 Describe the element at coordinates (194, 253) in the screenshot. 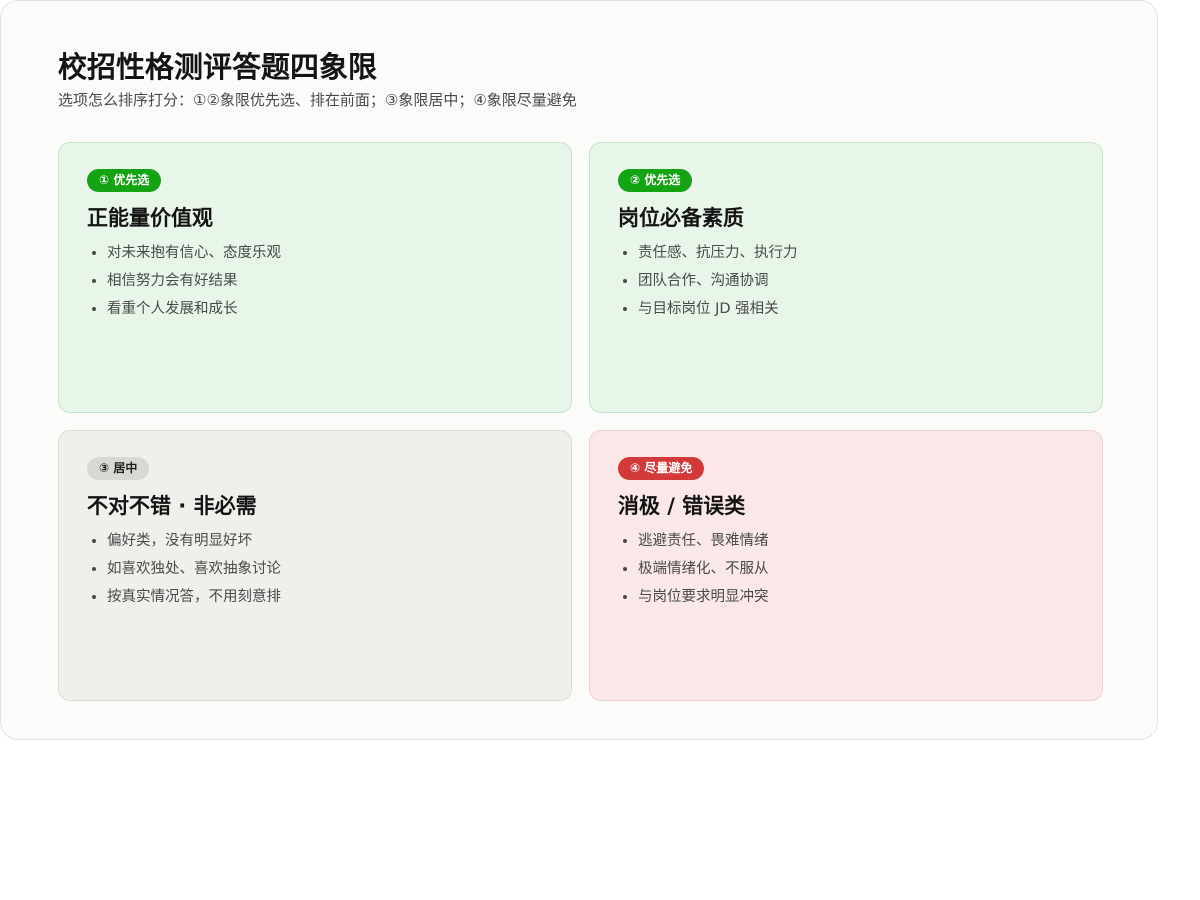

I see `list-item: 对未来抱有信心、态度乐观` at that location.